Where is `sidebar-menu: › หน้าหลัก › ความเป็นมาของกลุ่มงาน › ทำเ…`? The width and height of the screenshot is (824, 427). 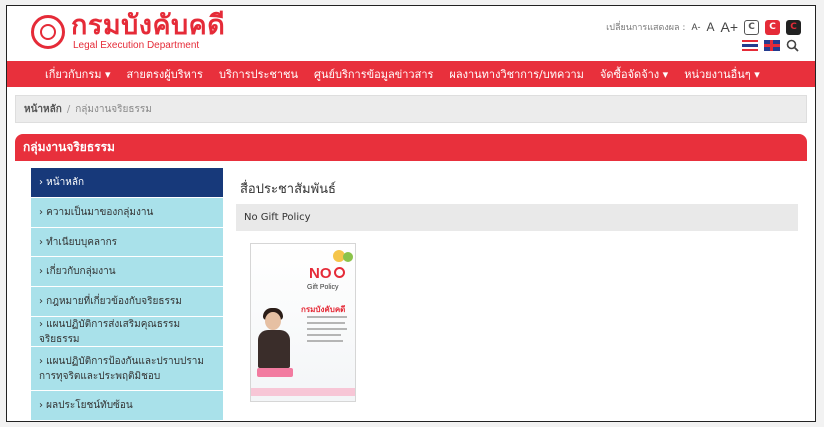
sidebar-menu: › หน้าหลัก › ความเป็นมาของกลุ่มงาน › ทำเ… is located at coordinates (127, 294).